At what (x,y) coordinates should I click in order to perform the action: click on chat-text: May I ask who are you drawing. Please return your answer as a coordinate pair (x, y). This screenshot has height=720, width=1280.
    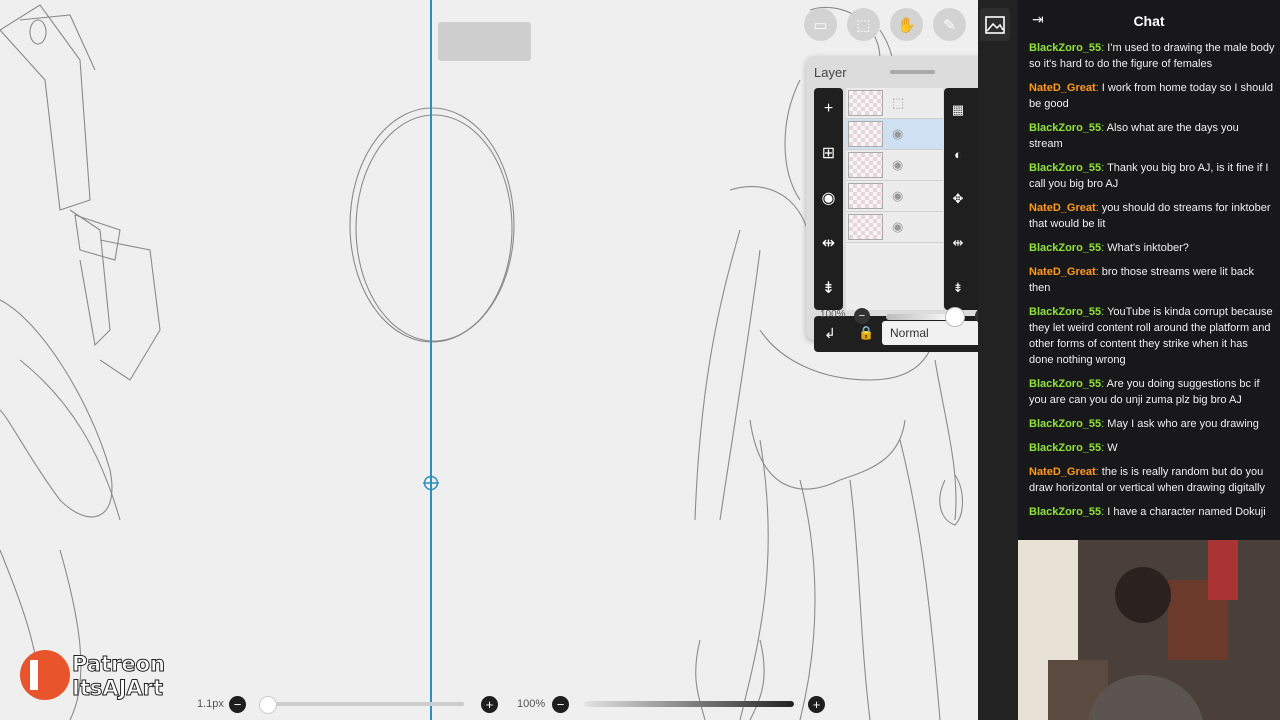
    Looking at the image, I should click on (1183, 424).